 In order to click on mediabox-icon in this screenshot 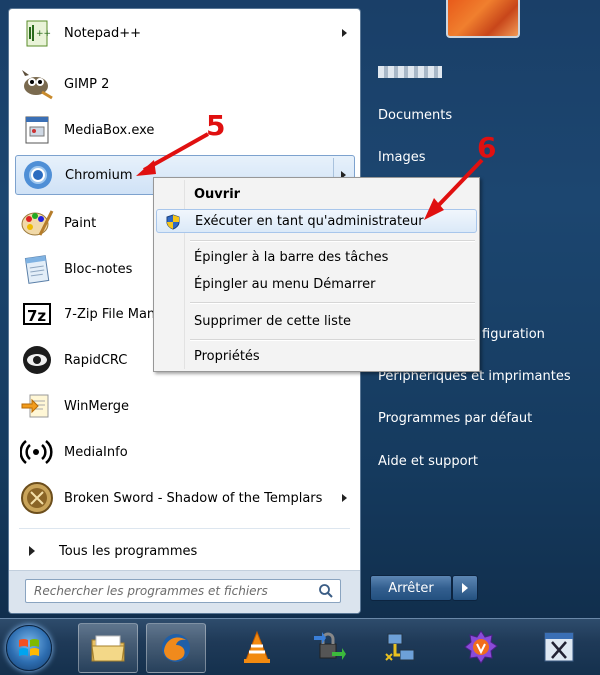, I will do `click(37, 130)`.